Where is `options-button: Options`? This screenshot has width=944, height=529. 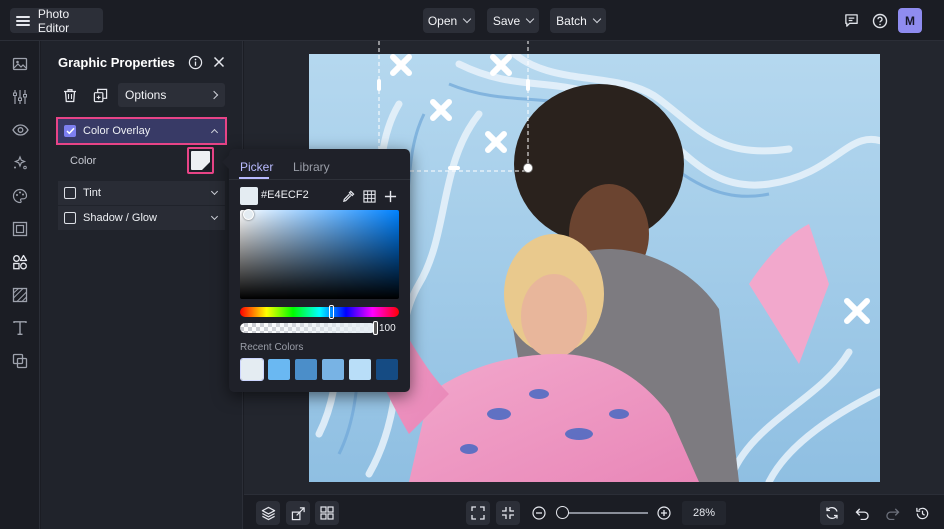
options-button: Options is located at coordinates (171, 95).